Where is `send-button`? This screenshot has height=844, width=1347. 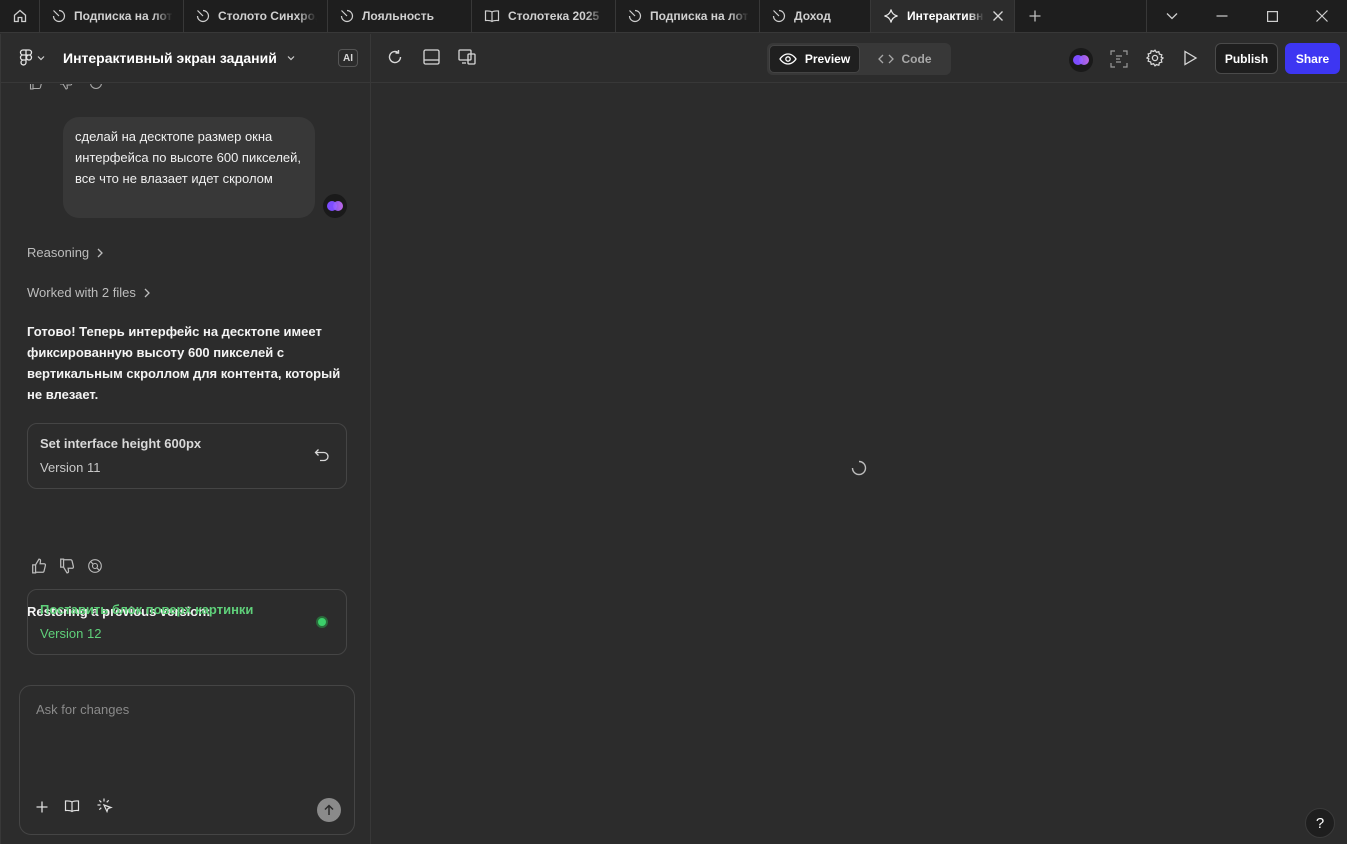
send-button is located at coordinates (329, 810).